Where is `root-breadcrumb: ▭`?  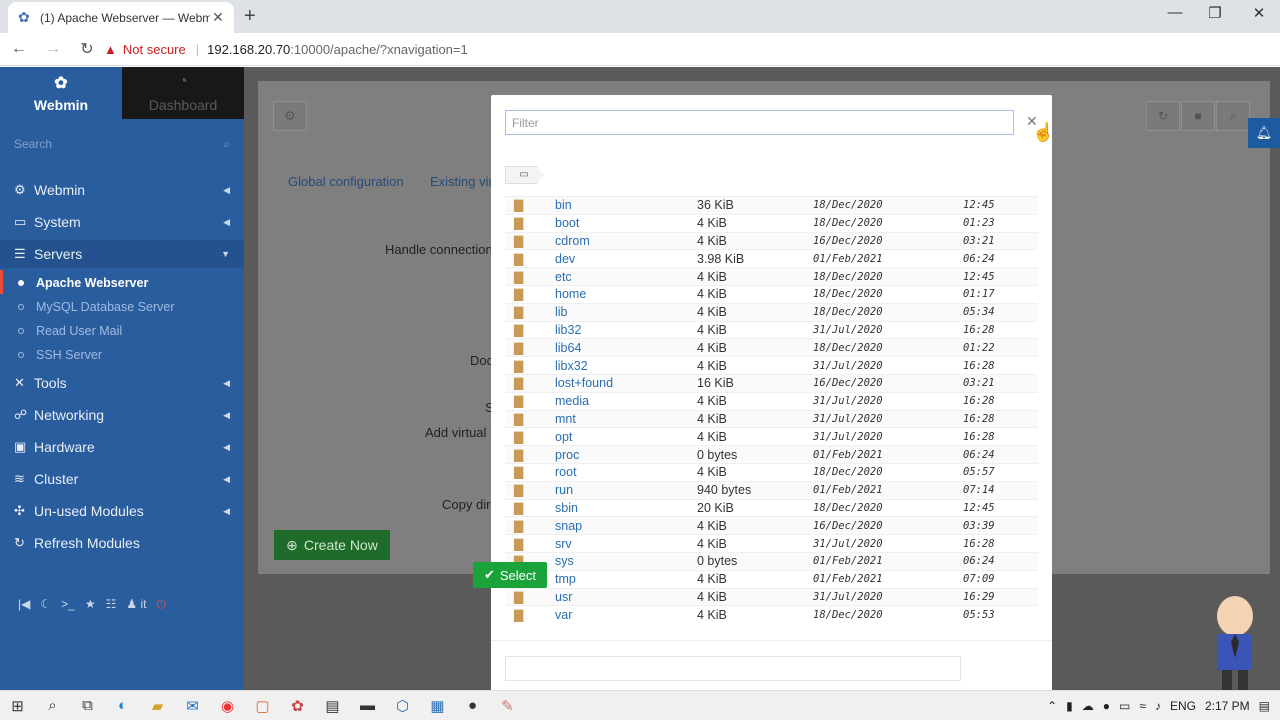 root-breadcrumb: ▭ is located at coordinates (524, 175).